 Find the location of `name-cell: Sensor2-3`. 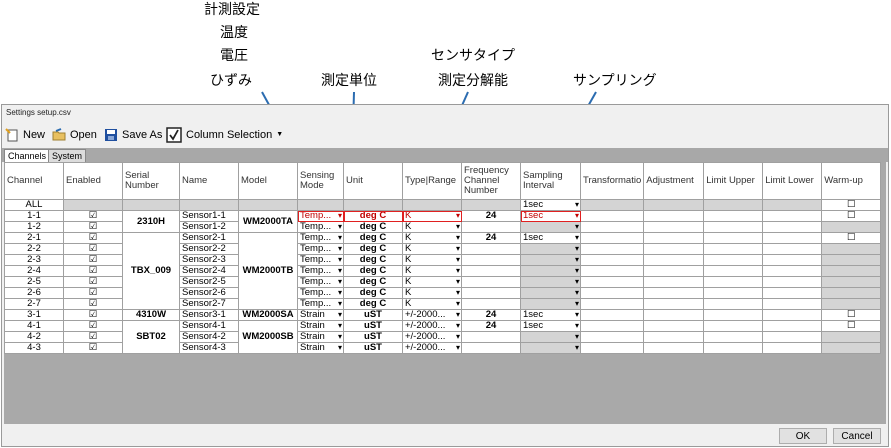

name-cell: Sensor2-3 is located at coordinates (209, 260).